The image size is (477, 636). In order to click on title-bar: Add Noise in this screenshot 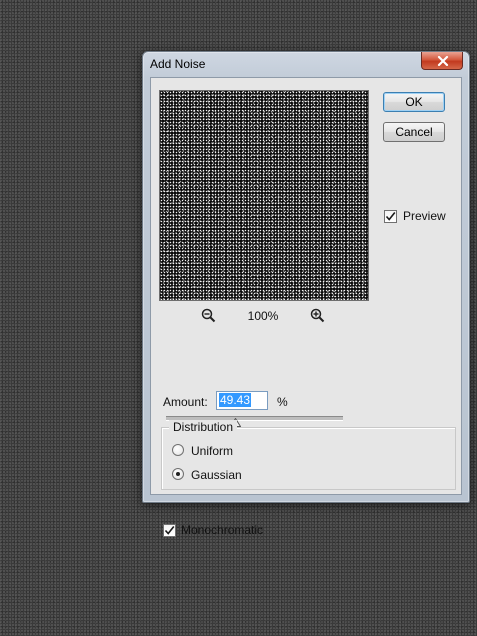, I will do `click(306, 64)`.